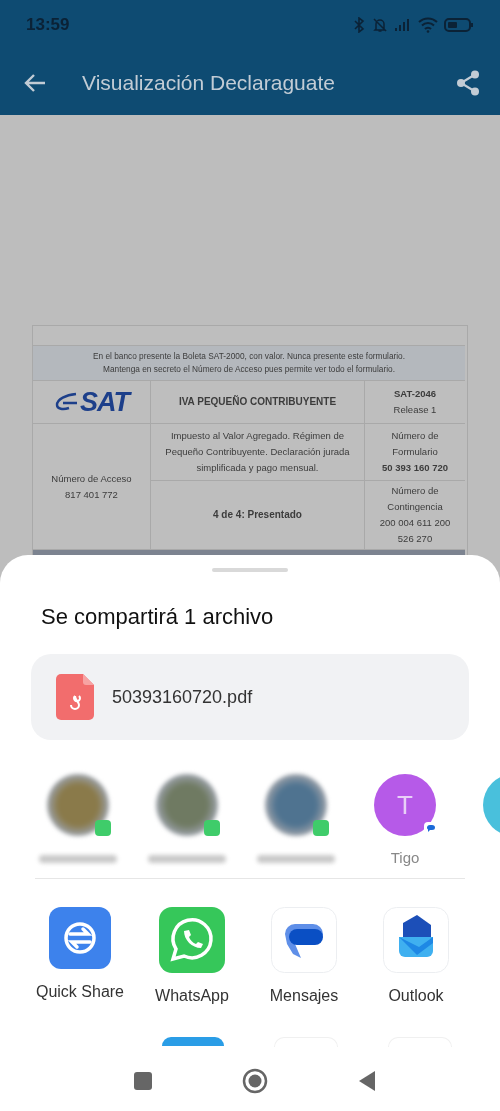  What do you see at coordinates (80, 938) in the screenshot?
I see `quick-share-icon` at bounding box center [80, 938].